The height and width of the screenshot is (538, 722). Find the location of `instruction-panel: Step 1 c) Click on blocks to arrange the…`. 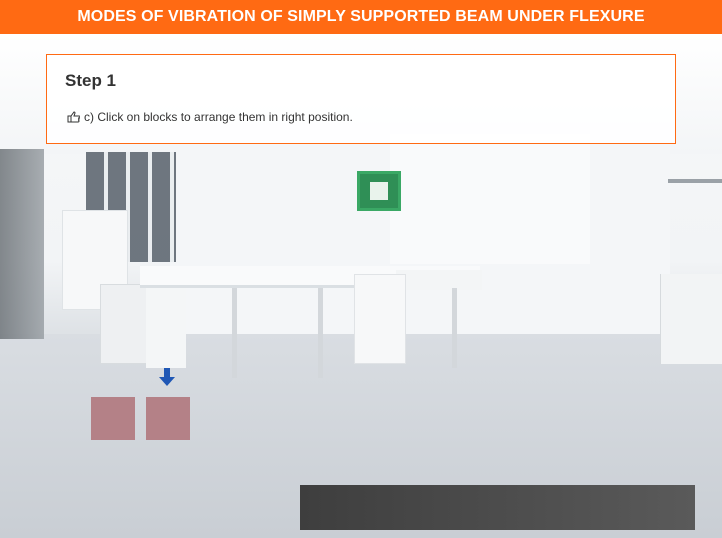

instruction-panel: Step 1 c) Click on blocks to arrange the… is located at coordinates (361, 99).